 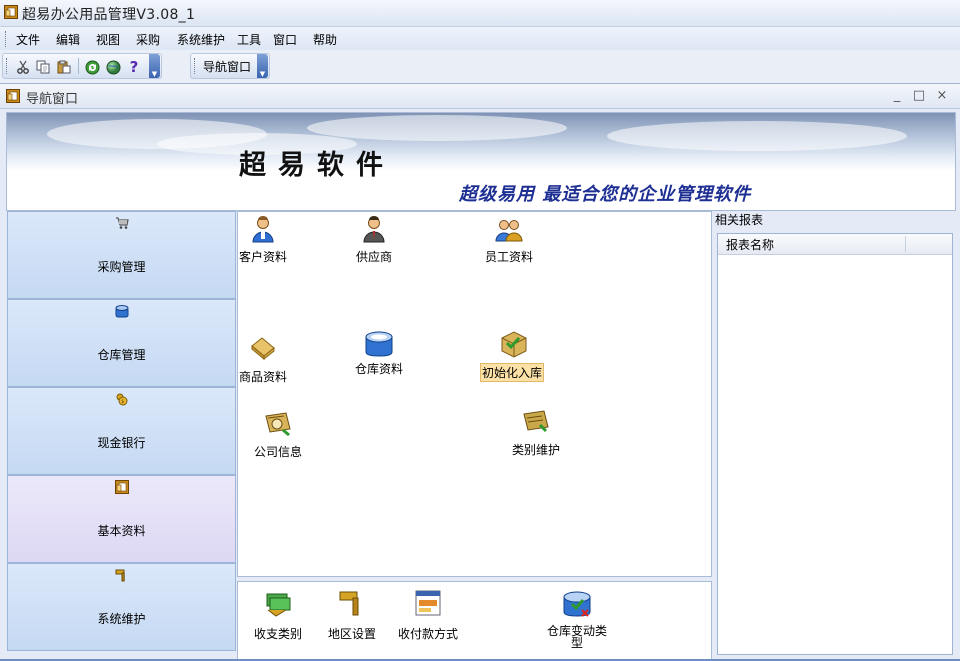 I want to click on hammer-icon, so click(x=120, y=575).